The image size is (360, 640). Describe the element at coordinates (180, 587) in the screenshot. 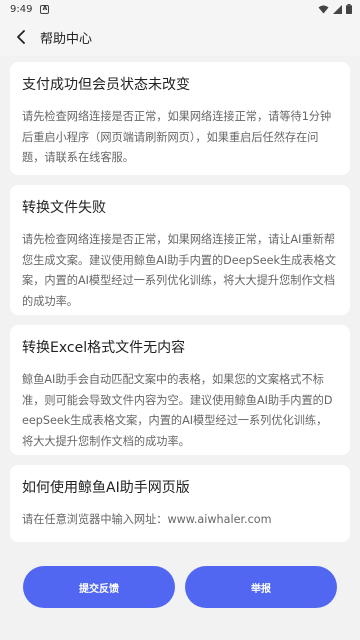

I see `action-bar: 提交反馈 举报` at that location.